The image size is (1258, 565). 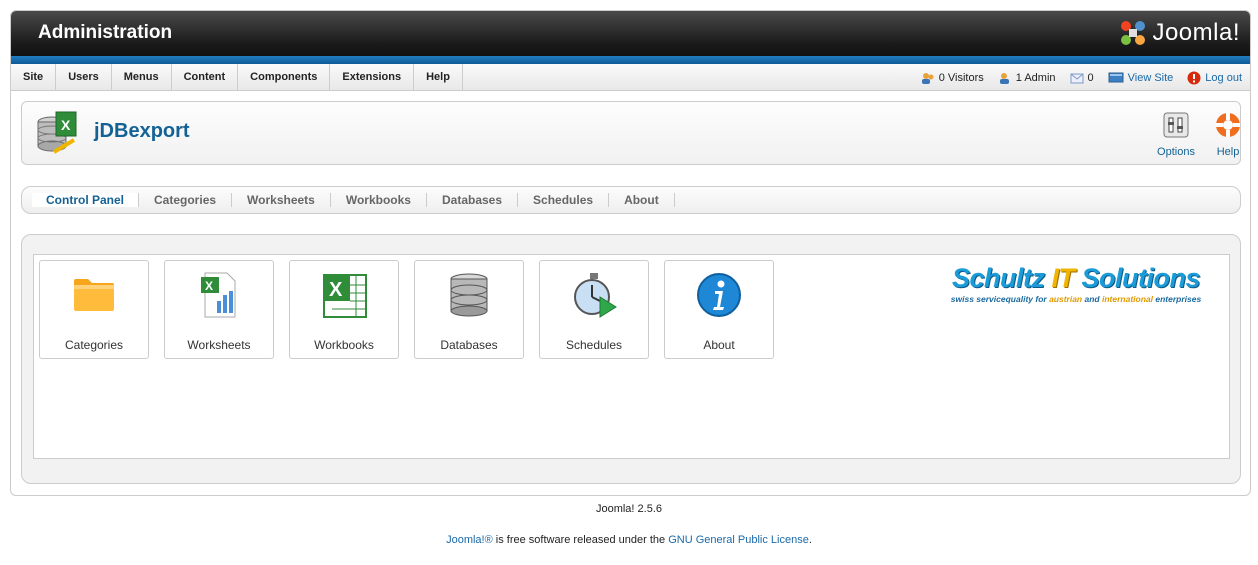 I want to click on brand-tag-highlight: austrian, so click(x=1066, y=299).